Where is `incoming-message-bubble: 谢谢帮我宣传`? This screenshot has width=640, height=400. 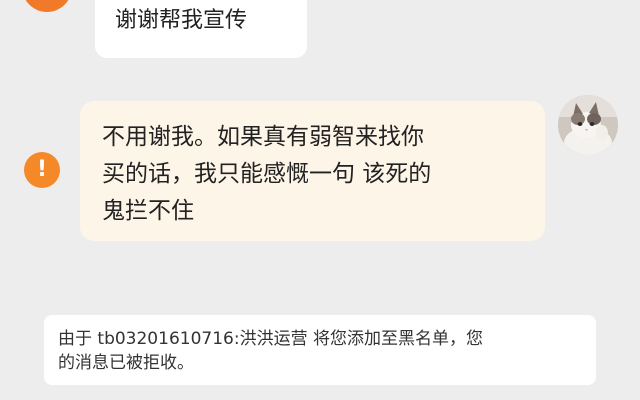 incoming-message-bubble: 谢谢帮我宣传 is located at coordinates (201, 29).